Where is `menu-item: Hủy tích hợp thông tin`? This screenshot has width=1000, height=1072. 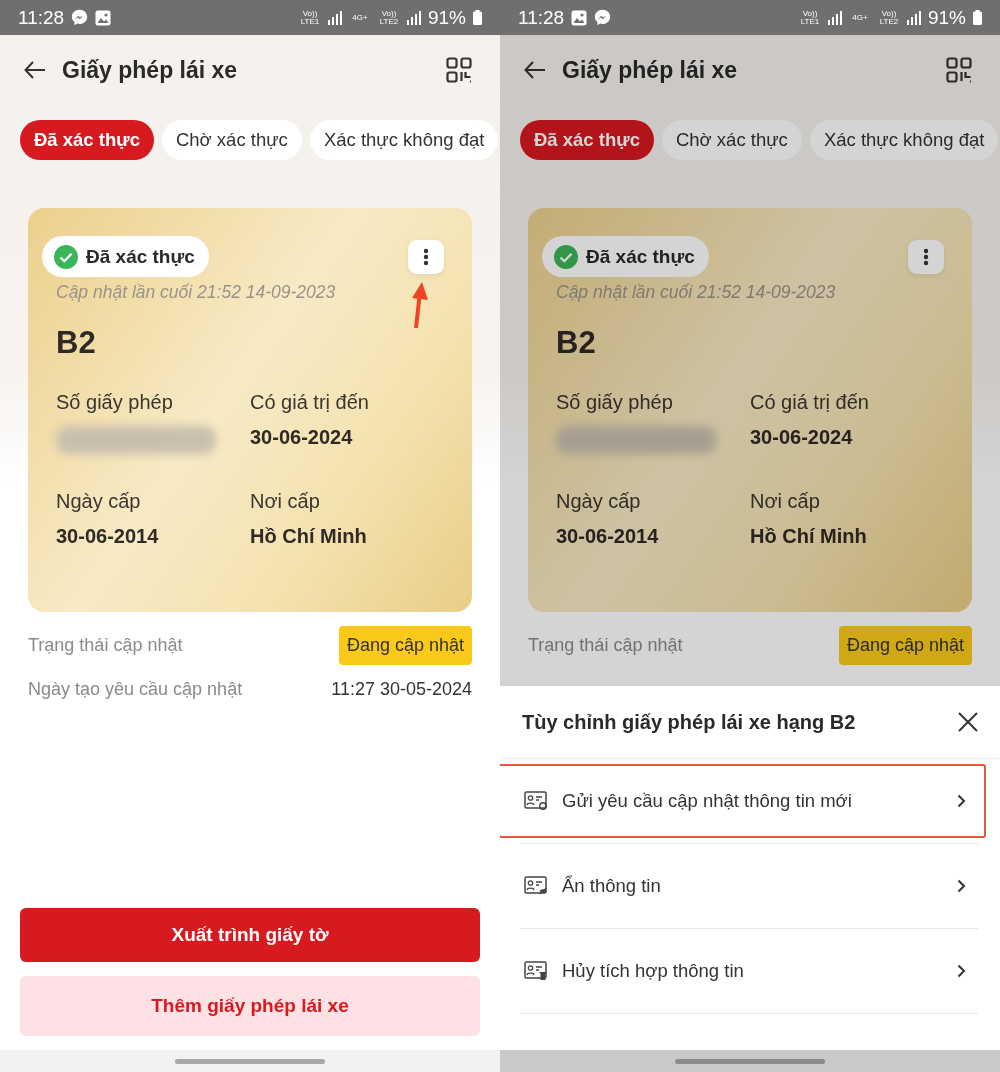 menu-item: Hủy tích hợp thông tin is located at coordinates (743, 971).